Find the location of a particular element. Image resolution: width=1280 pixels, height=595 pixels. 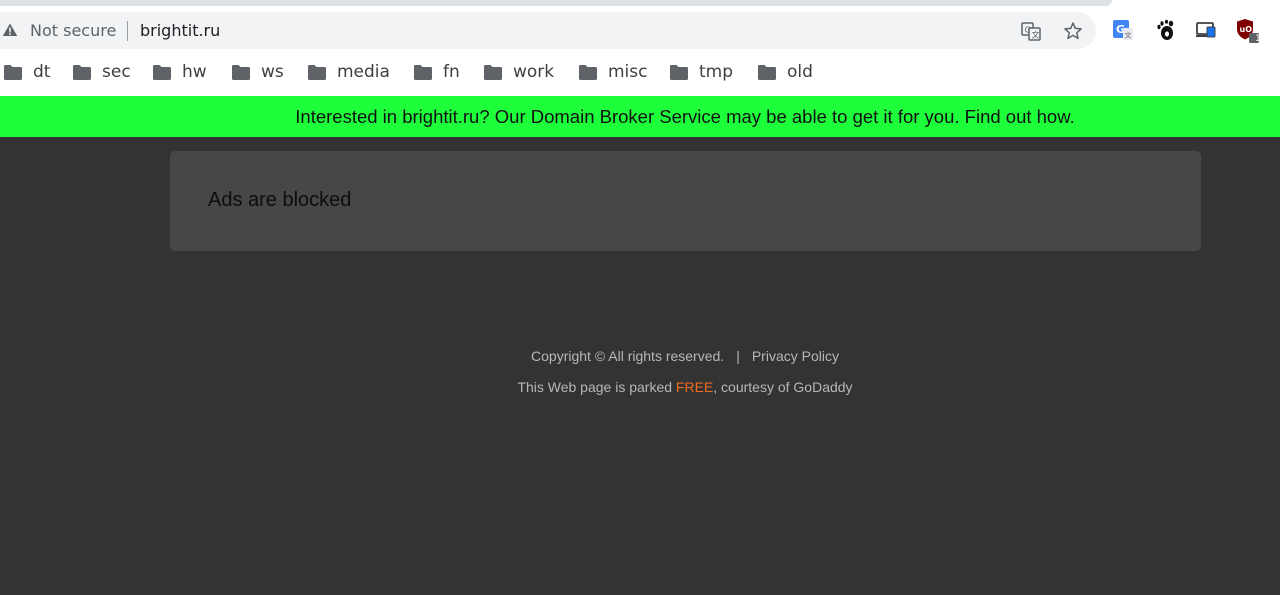

parked-suffix-text: , courtesy of GoDaddy is located at coordinates (783, 387).